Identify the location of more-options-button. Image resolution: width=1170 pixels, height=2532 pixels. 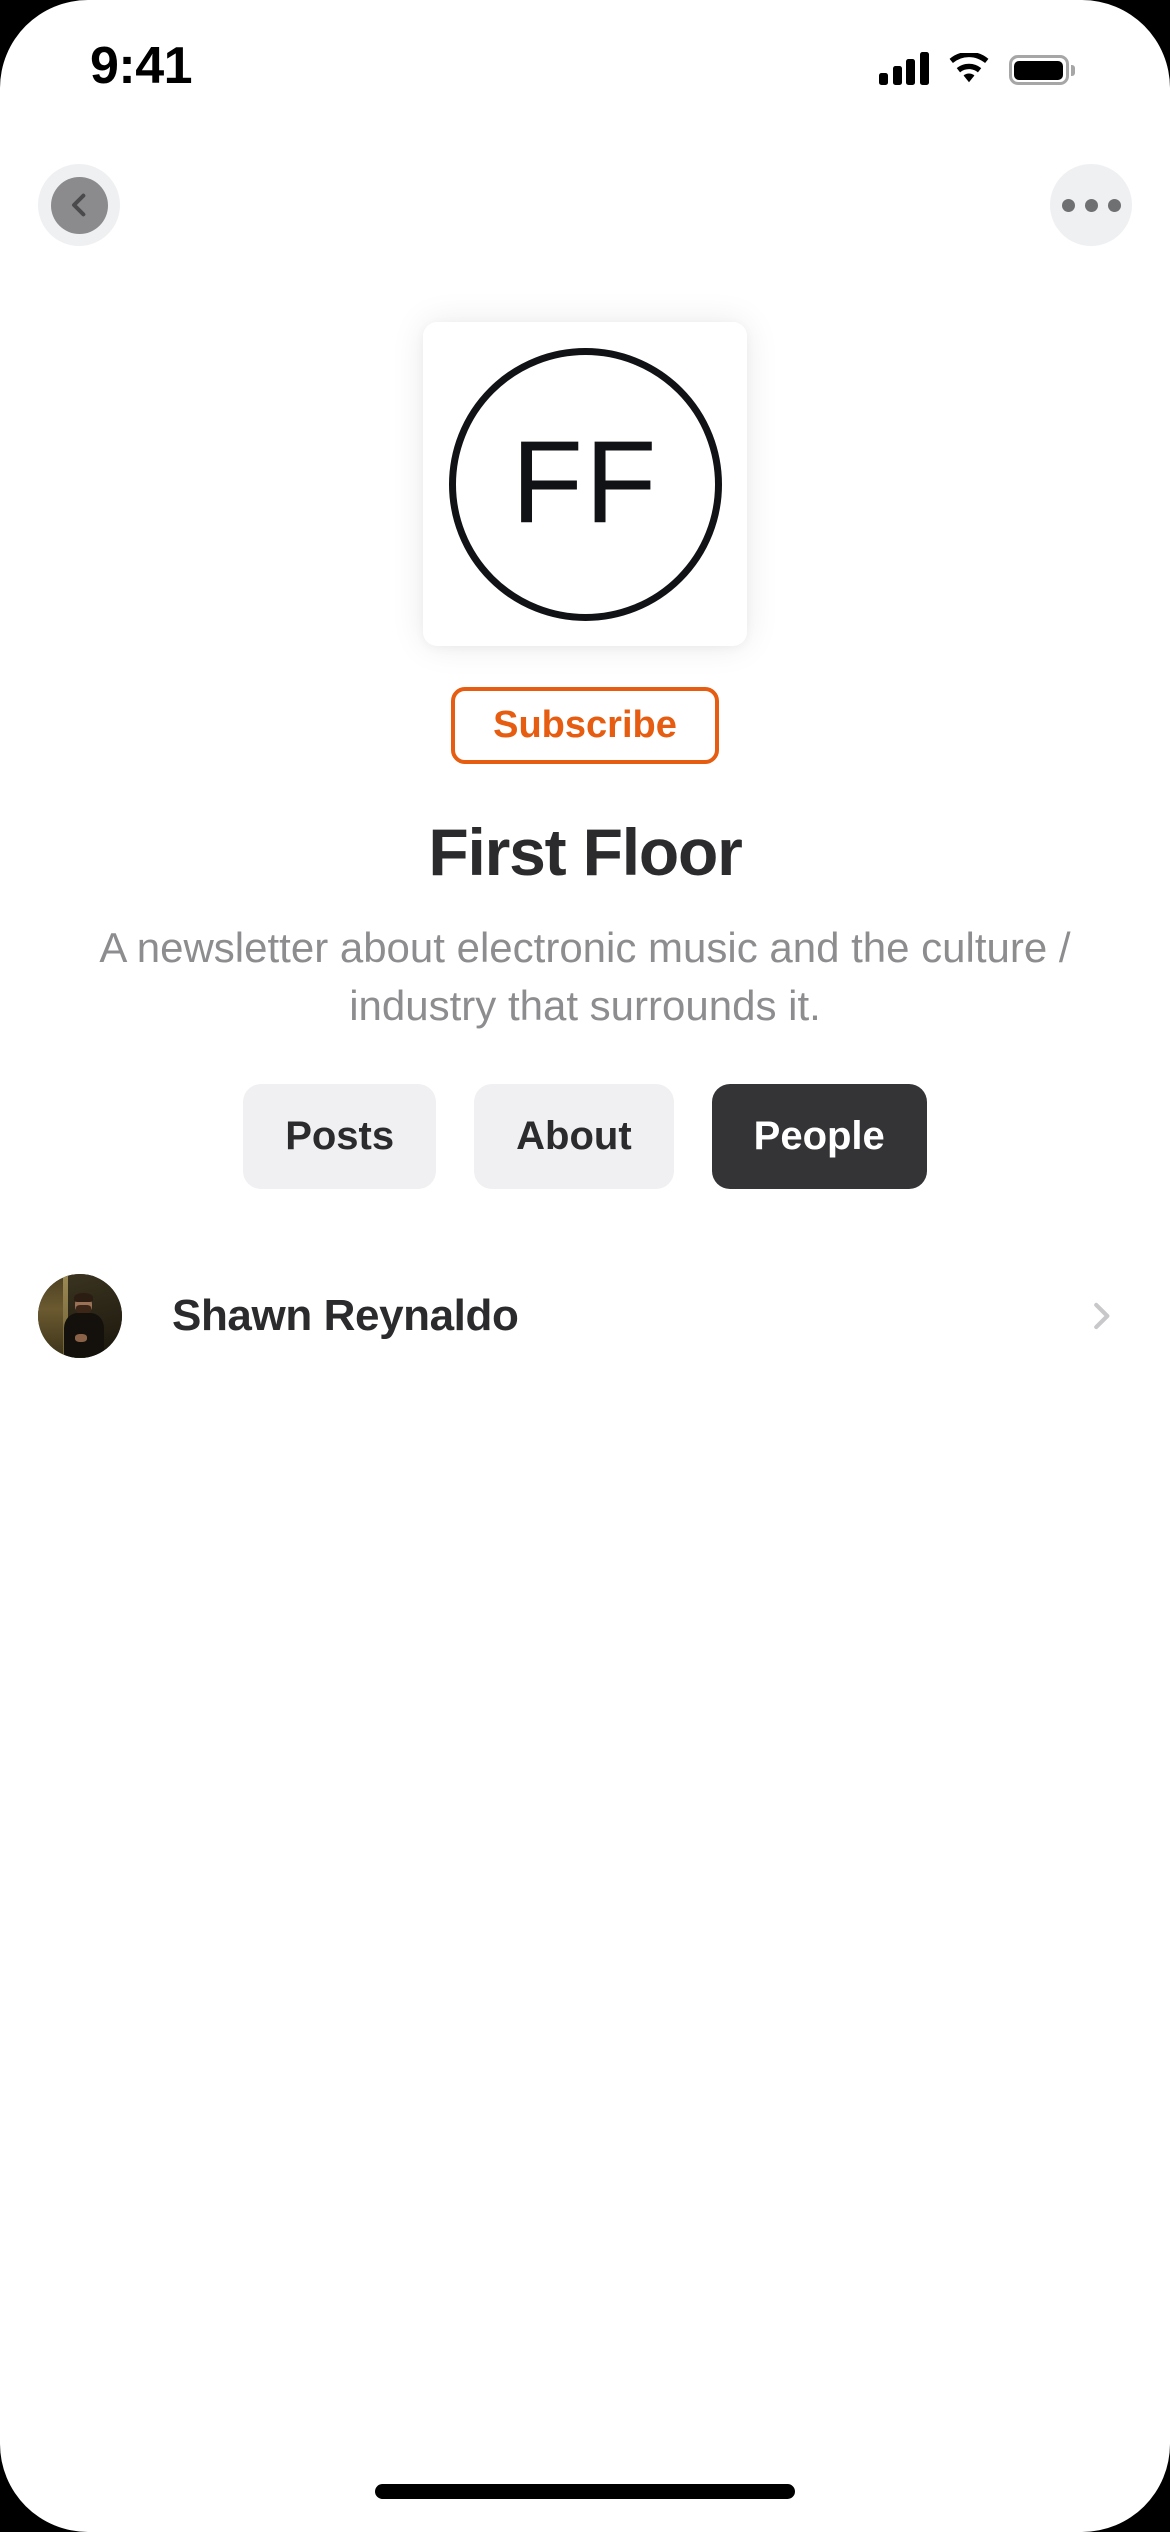
(1091, 205).